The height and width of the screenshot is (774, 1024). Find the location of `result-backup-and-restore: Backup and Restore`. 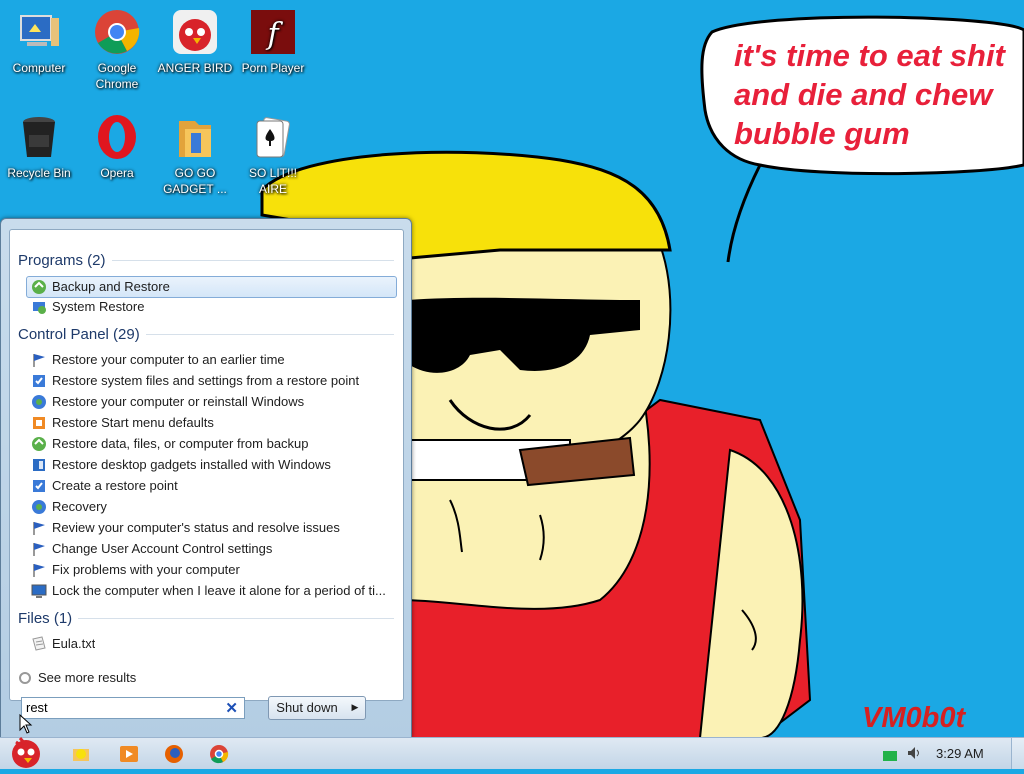

result-backup-and-restore: Backup and Restore is located at coordinates (211, 287).